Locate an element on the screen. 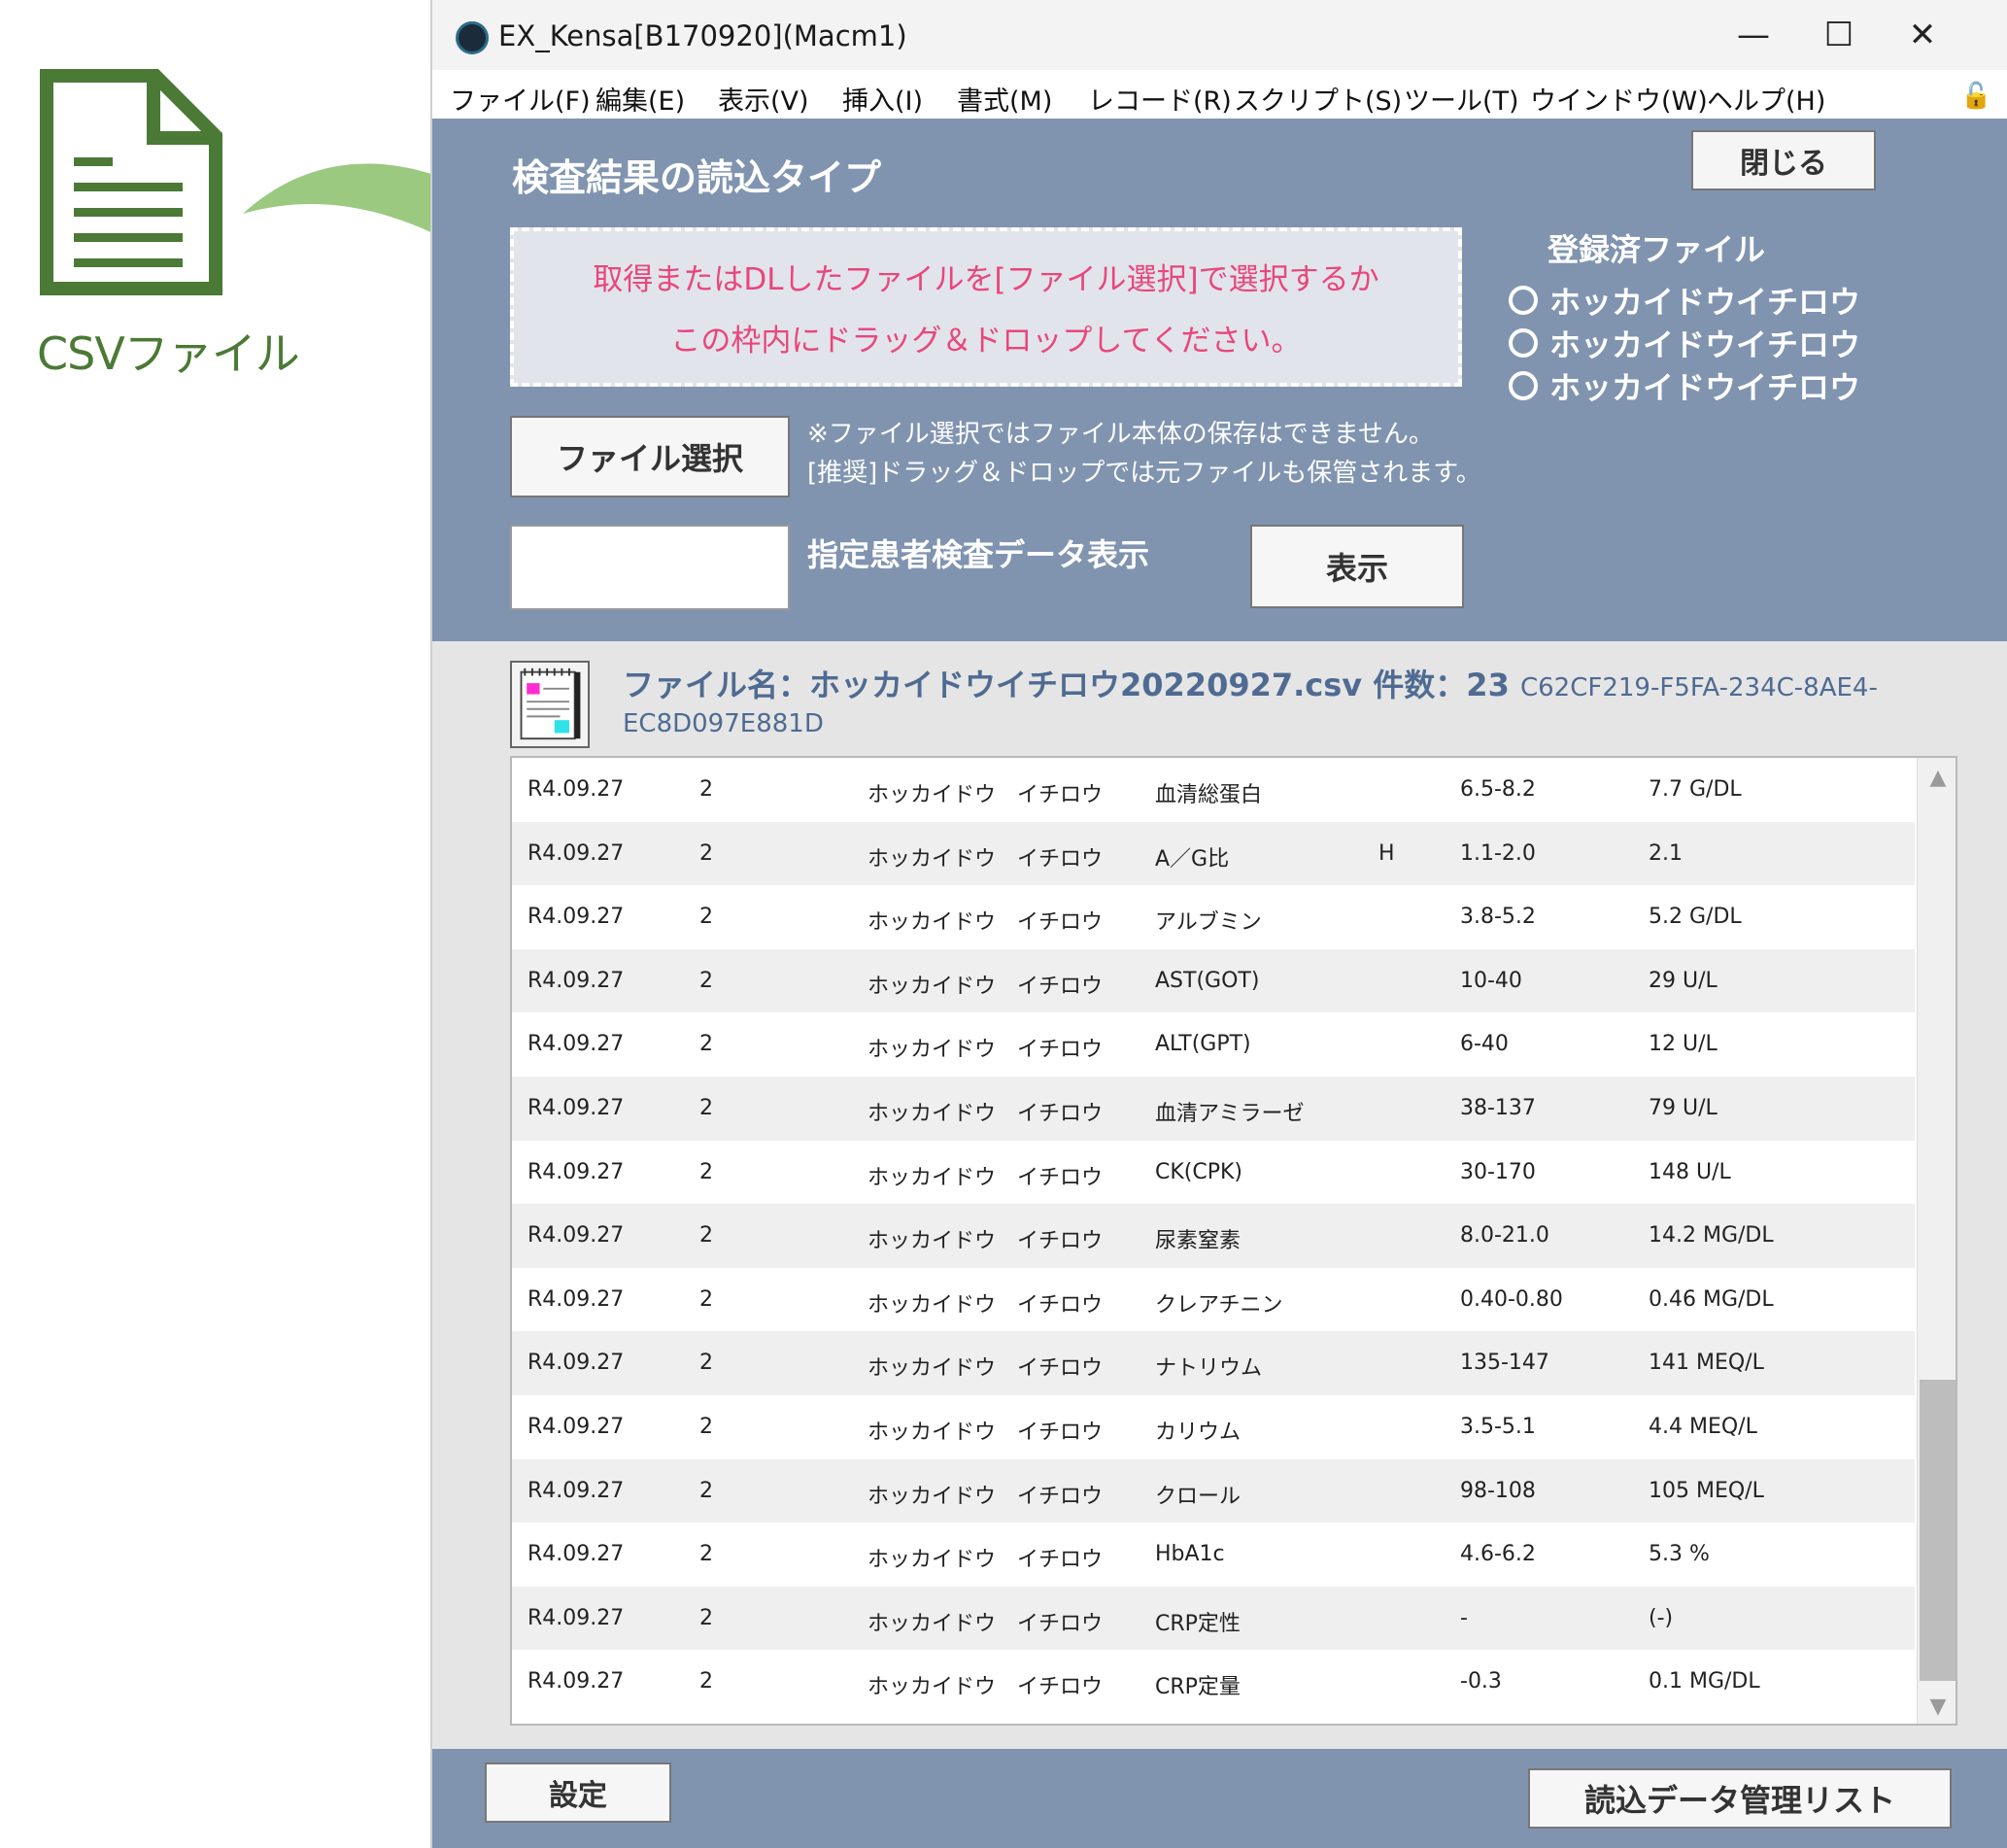 This screenshot has width=2007, height=1848. table-row: R4.09.27 2 ホッカイドウ イチロウ カリウム 3.5-5.1 4.4 MEQ/L is located at coordinates (1213, 1426).